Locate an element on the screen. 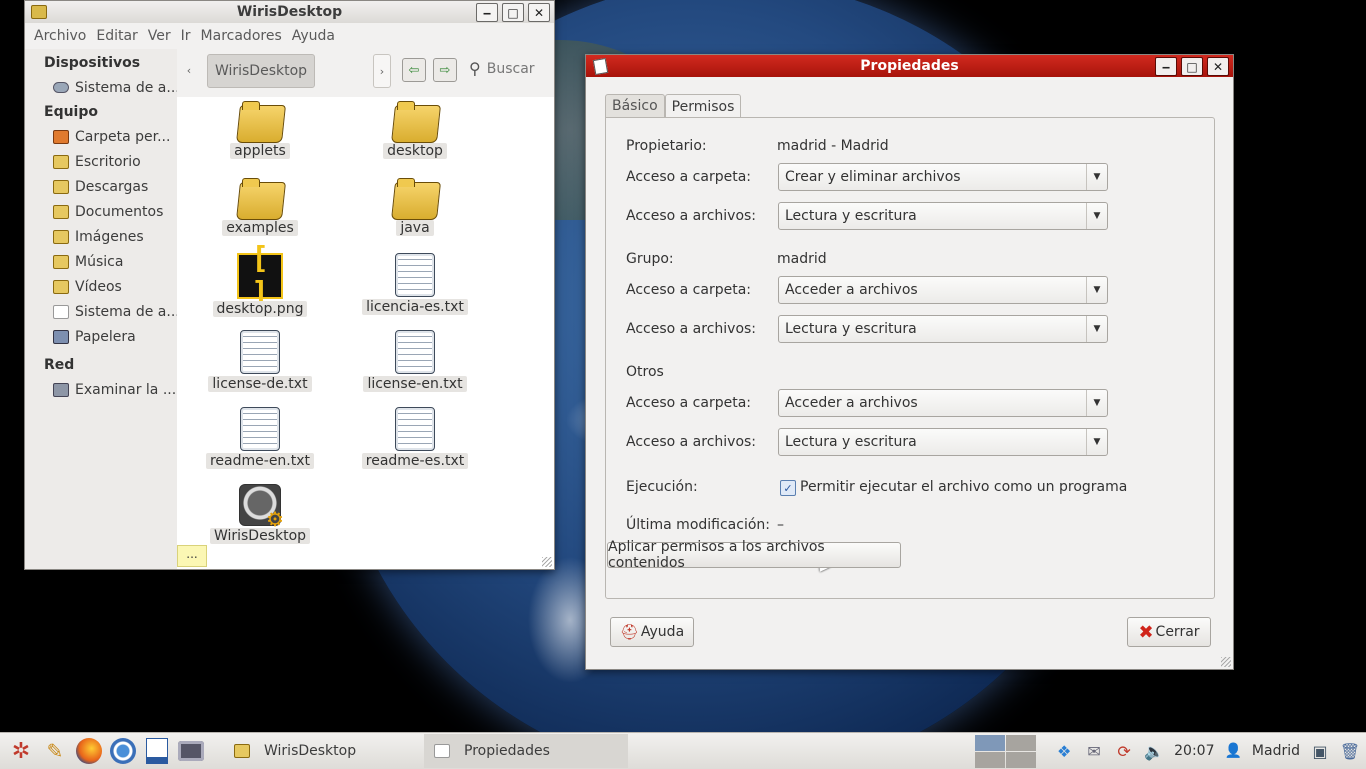 This screenshot has height=769, width=1366. executable-icon is located at coordinates (261, 507).